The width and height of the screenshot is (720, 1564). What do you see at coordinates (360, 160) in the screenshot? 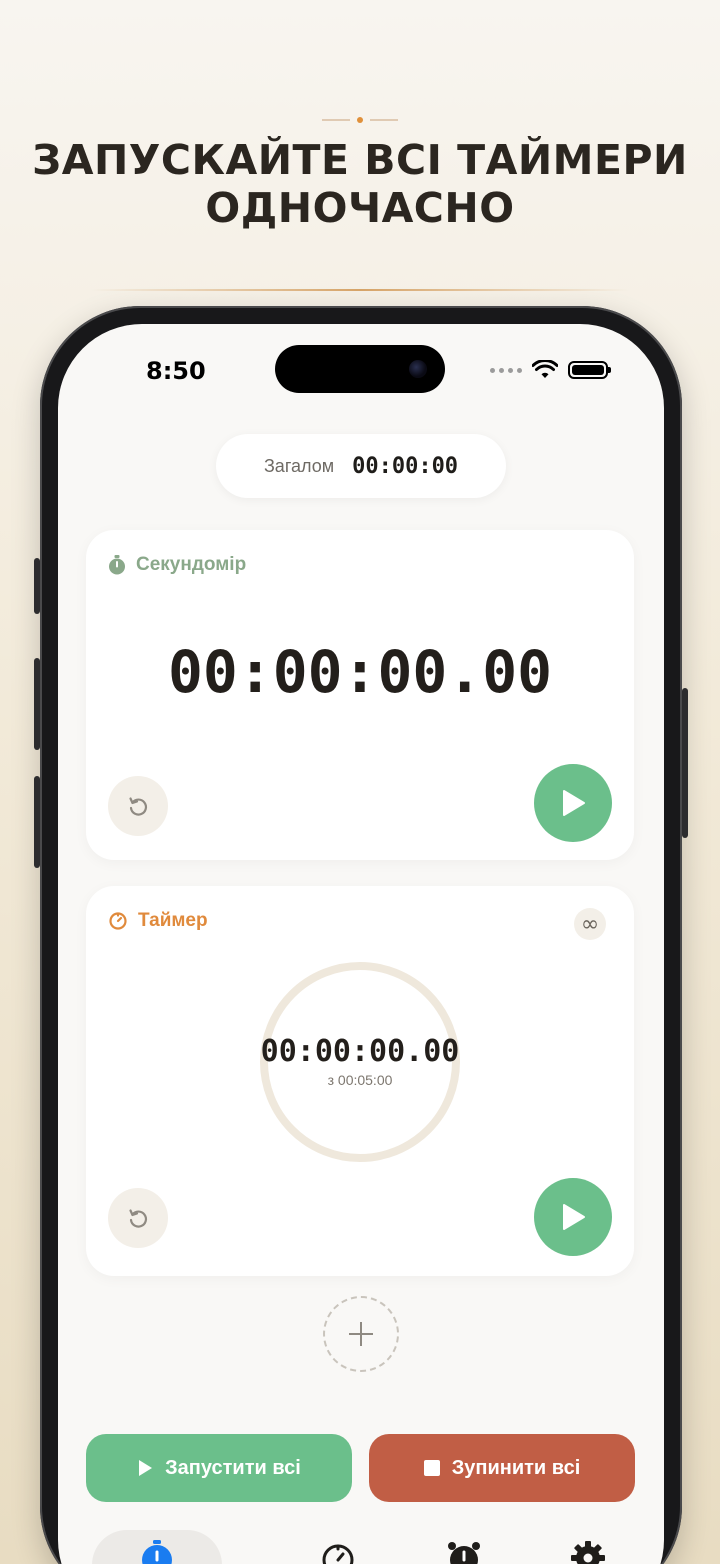
I see `headline-line-1: ЗАПУСКАЙТЕ ВСІ ТАЙМЕРИ` at bounding box center [360, 160].